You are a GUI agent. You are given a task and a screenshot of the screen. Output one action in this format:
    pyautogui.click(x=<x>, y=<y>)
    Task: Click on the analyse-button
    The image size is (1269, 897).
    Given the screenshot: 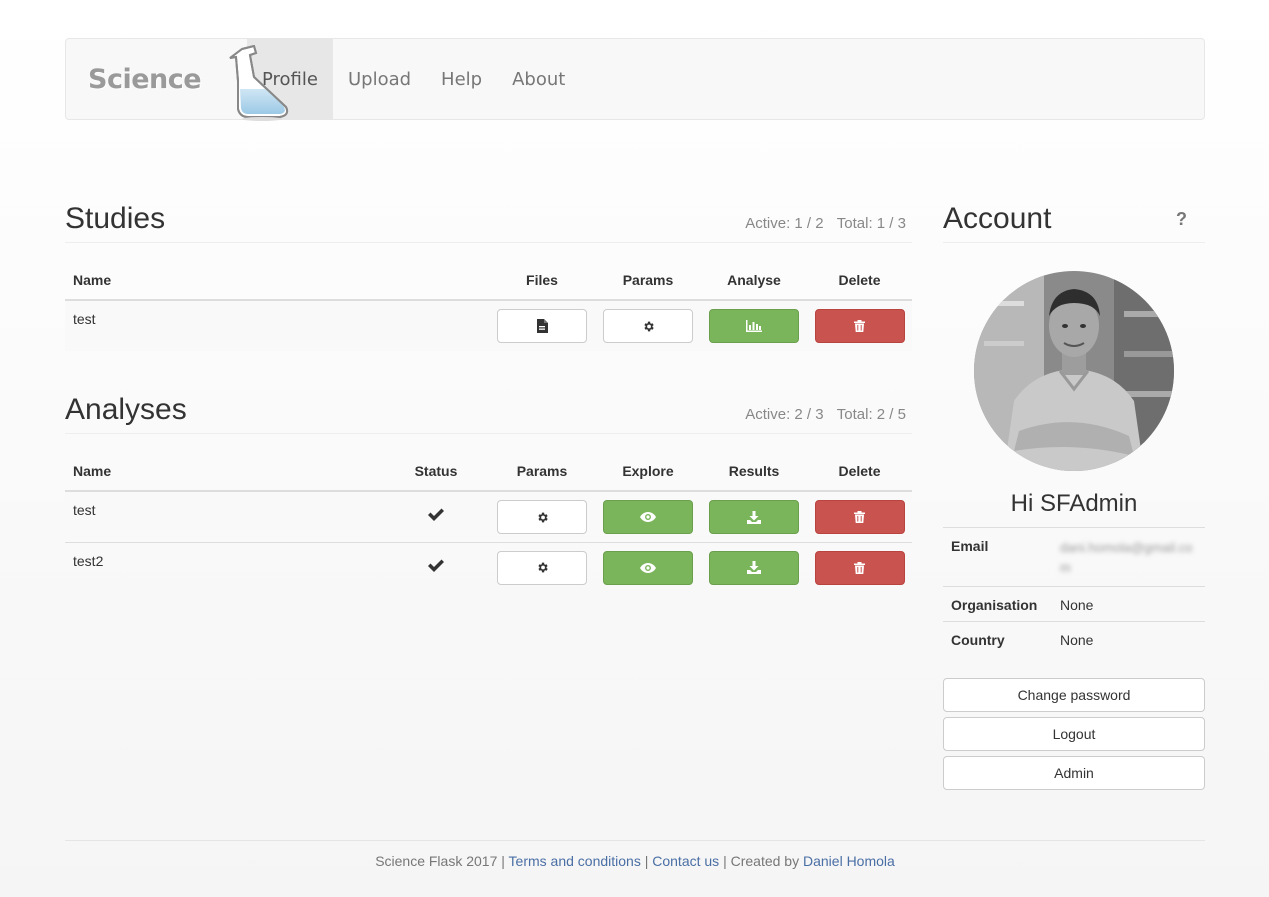 What is the action you would take?
    pyautogui.click(x=754, y=326)
    